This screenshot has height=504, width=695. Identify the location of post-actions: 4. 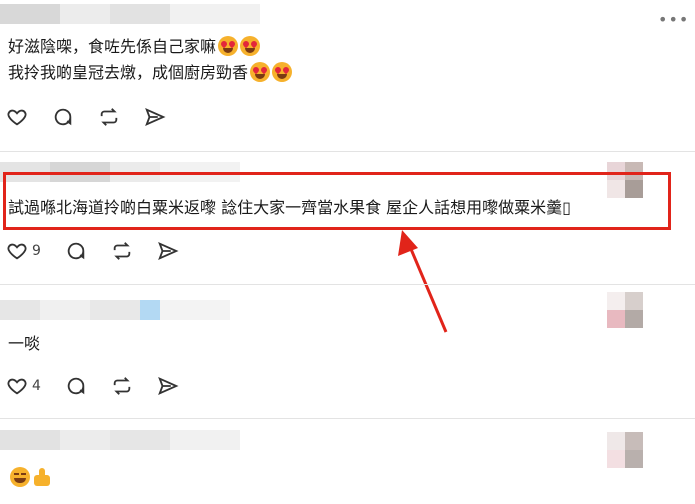
(104, 386).